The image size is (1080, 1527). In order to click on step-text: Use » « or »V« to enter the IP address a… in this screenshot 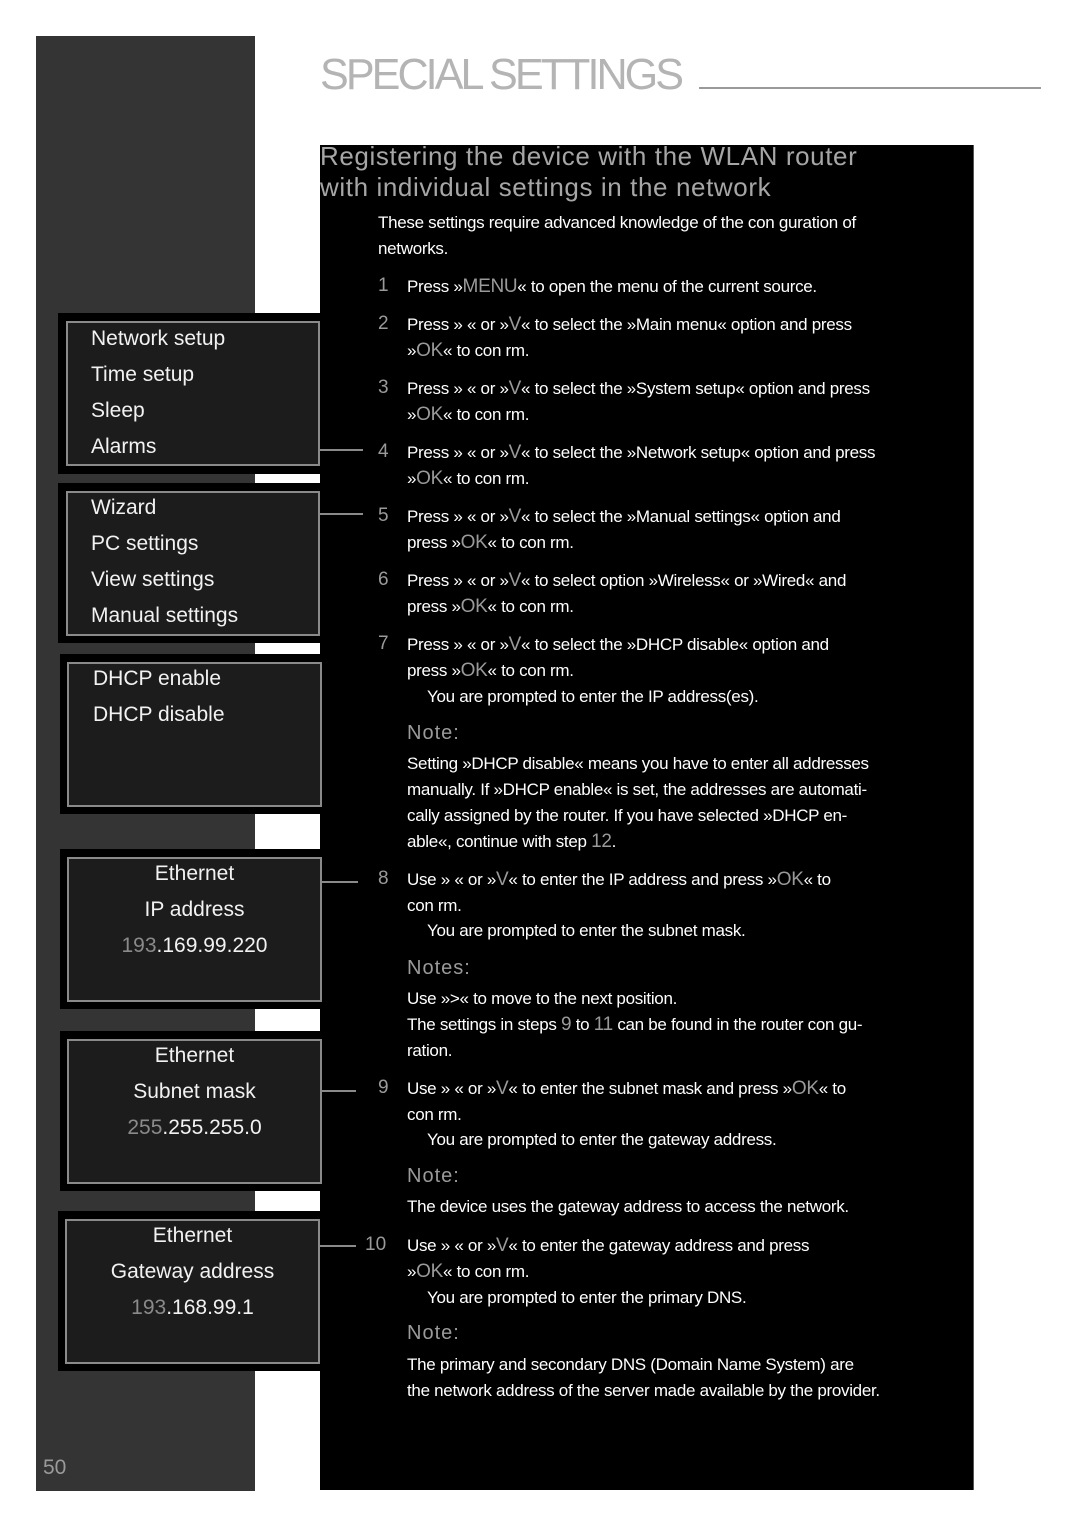, I will do `click(619, 893)`.